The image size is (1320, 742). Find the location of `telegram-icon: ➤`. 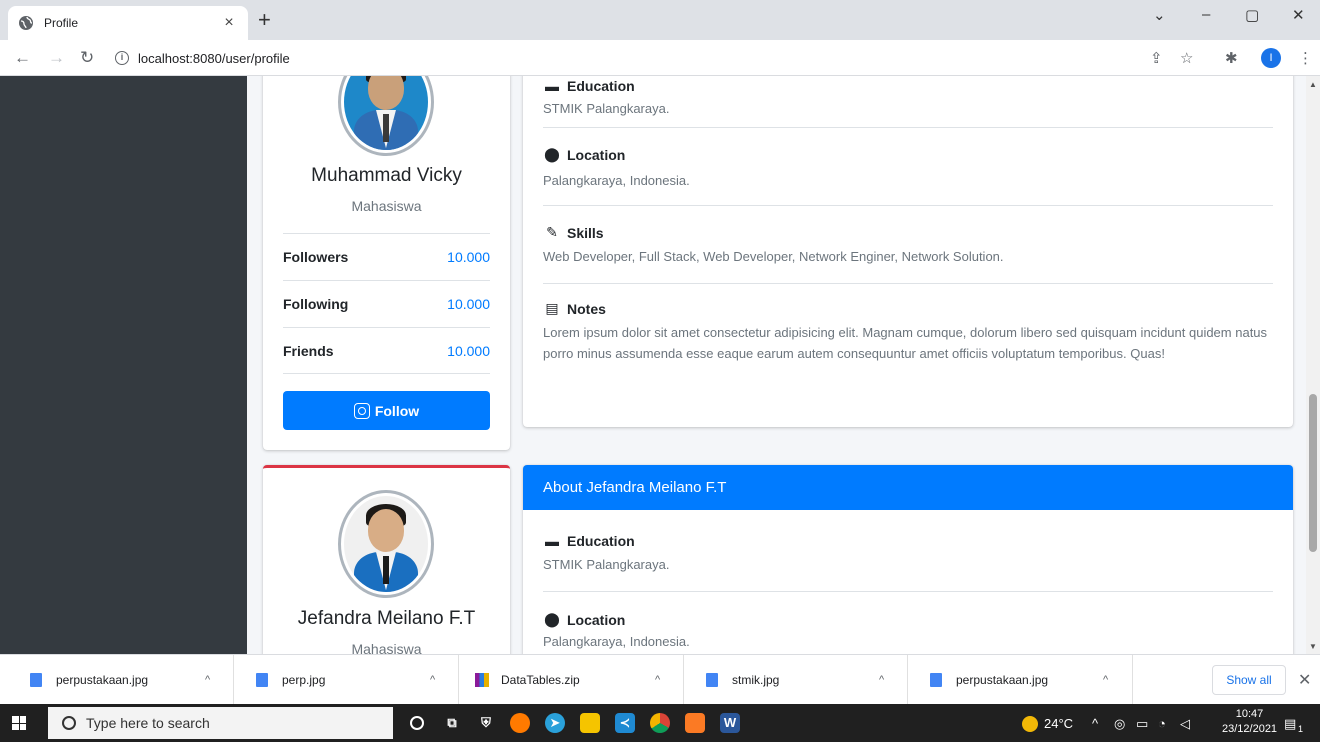

telegram-icon: ➤ is located at coordinates (555, 723).